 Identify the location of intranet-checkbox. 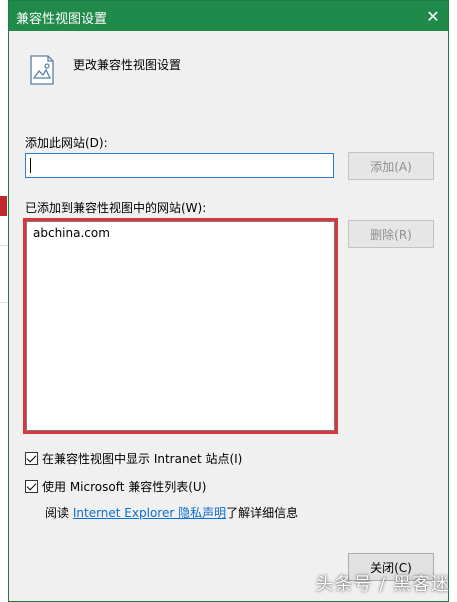
(31, 458).